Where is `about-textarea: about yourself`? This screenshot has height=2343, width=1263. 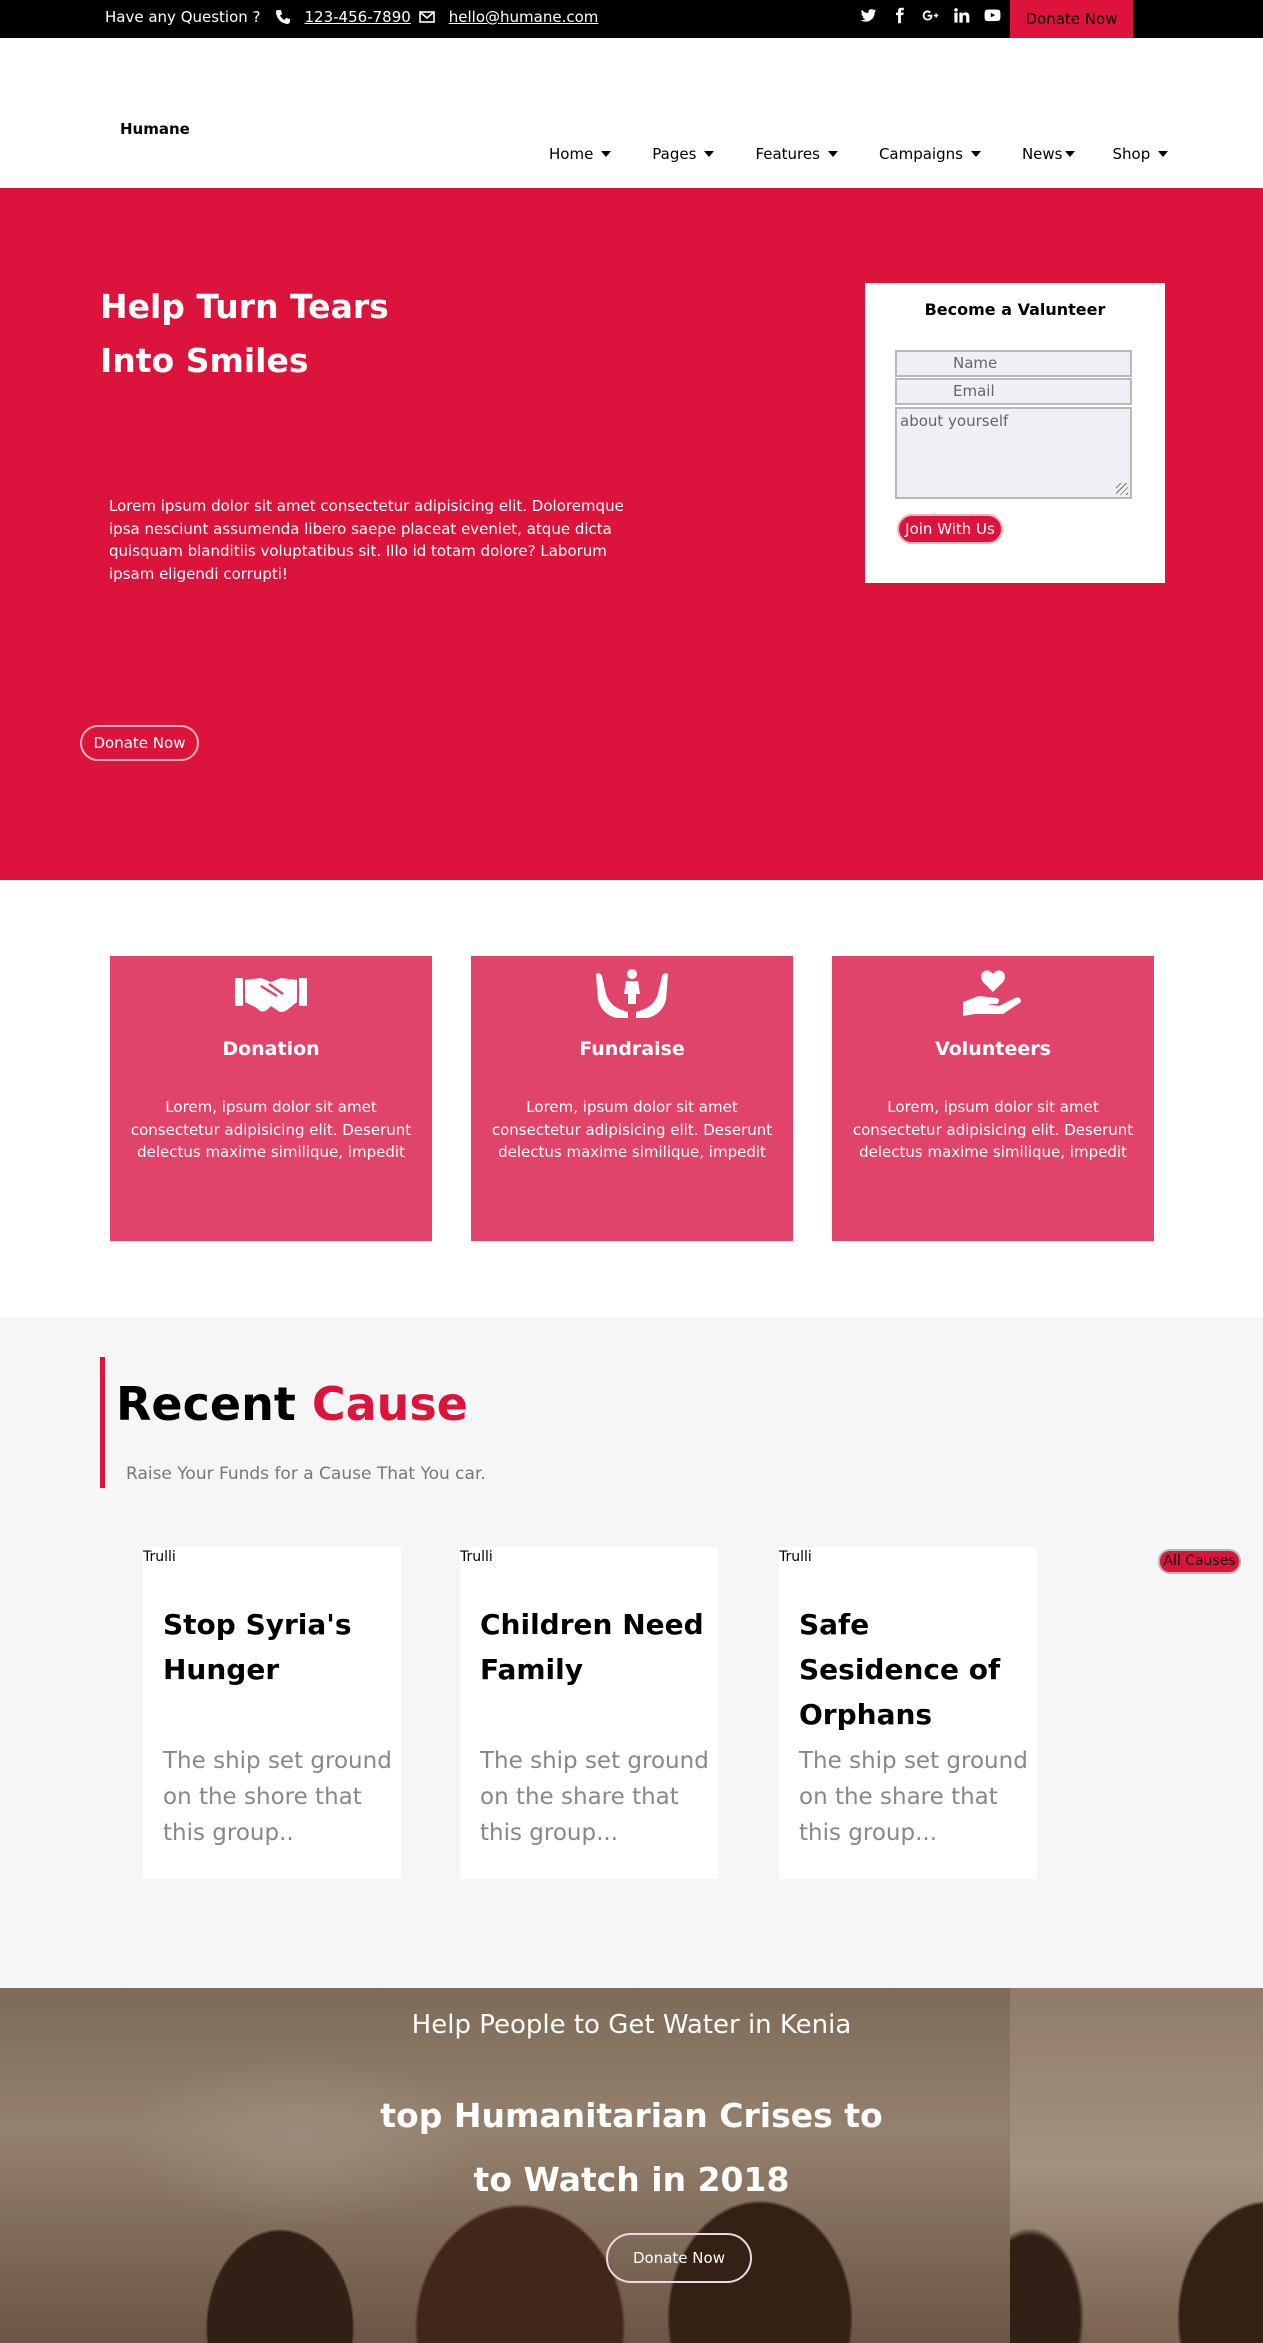
about-textarea: about yourself is located at coordinates (1013, 453).